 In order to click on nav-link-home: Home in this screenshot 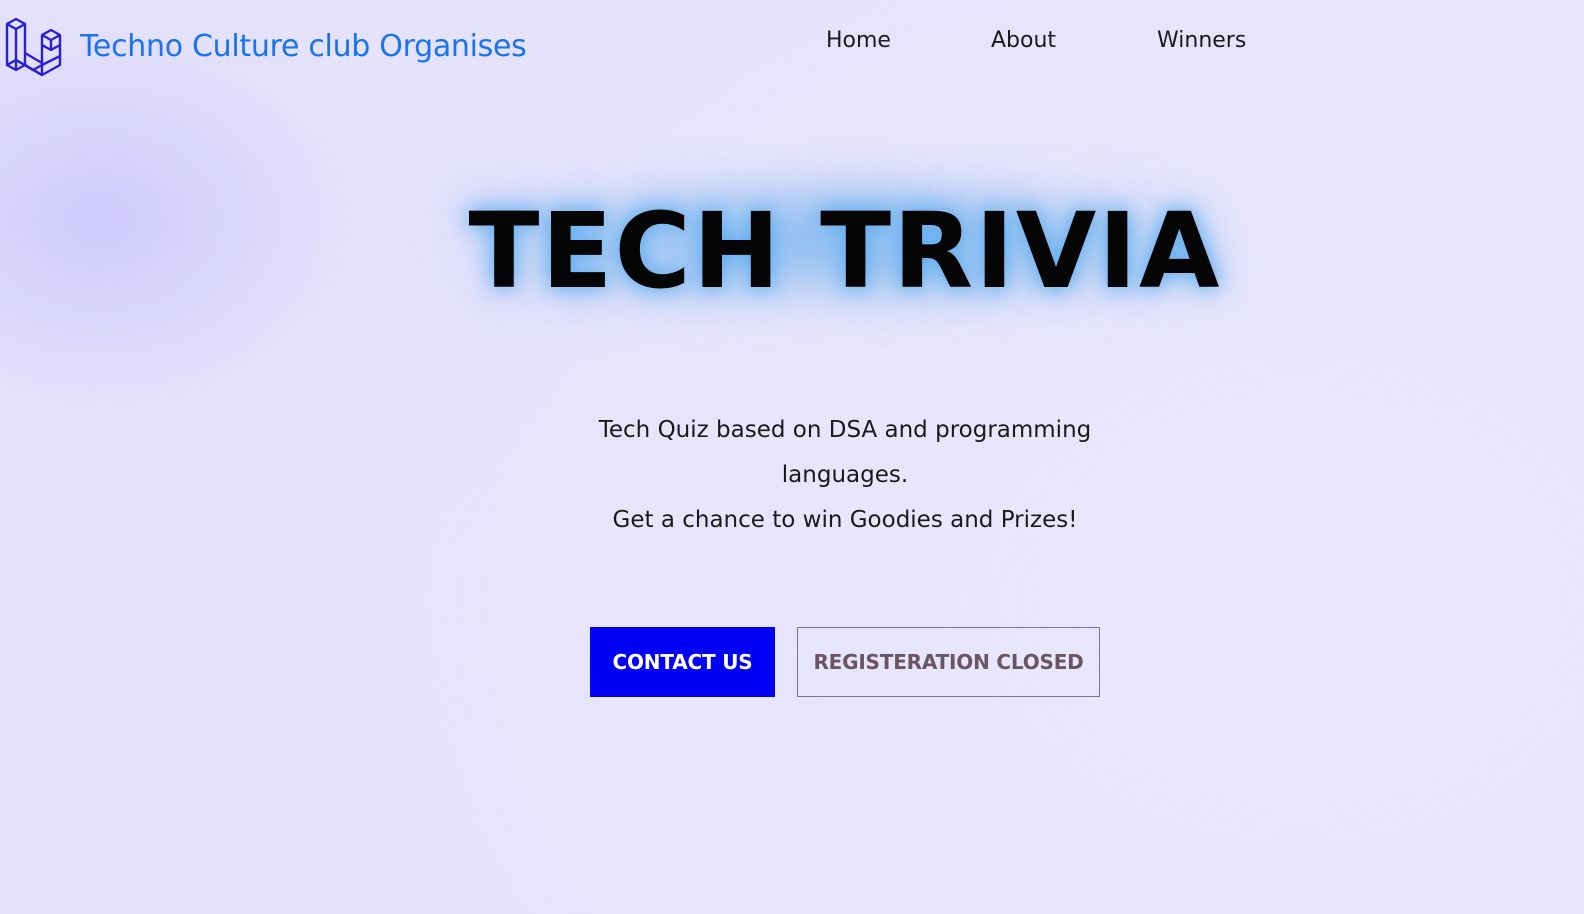, I will do `click(858, 40)`.